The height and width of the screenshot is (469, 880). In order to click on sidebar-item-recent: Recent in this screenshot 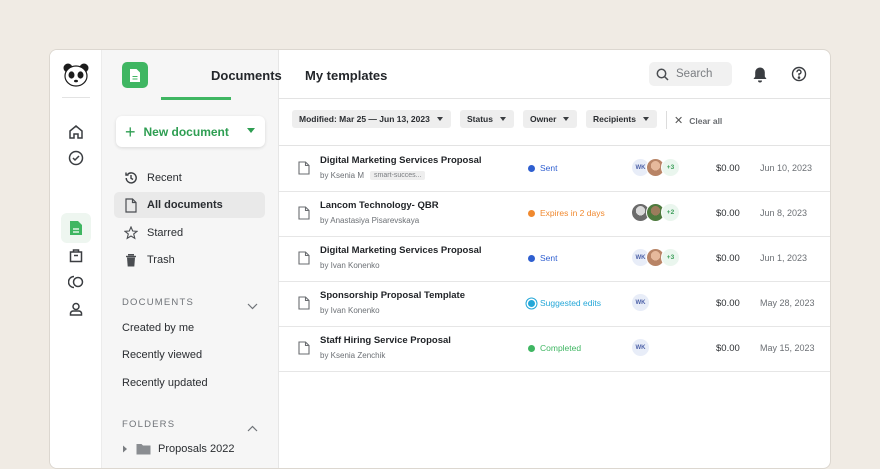, I will do `click(189, 178)`.